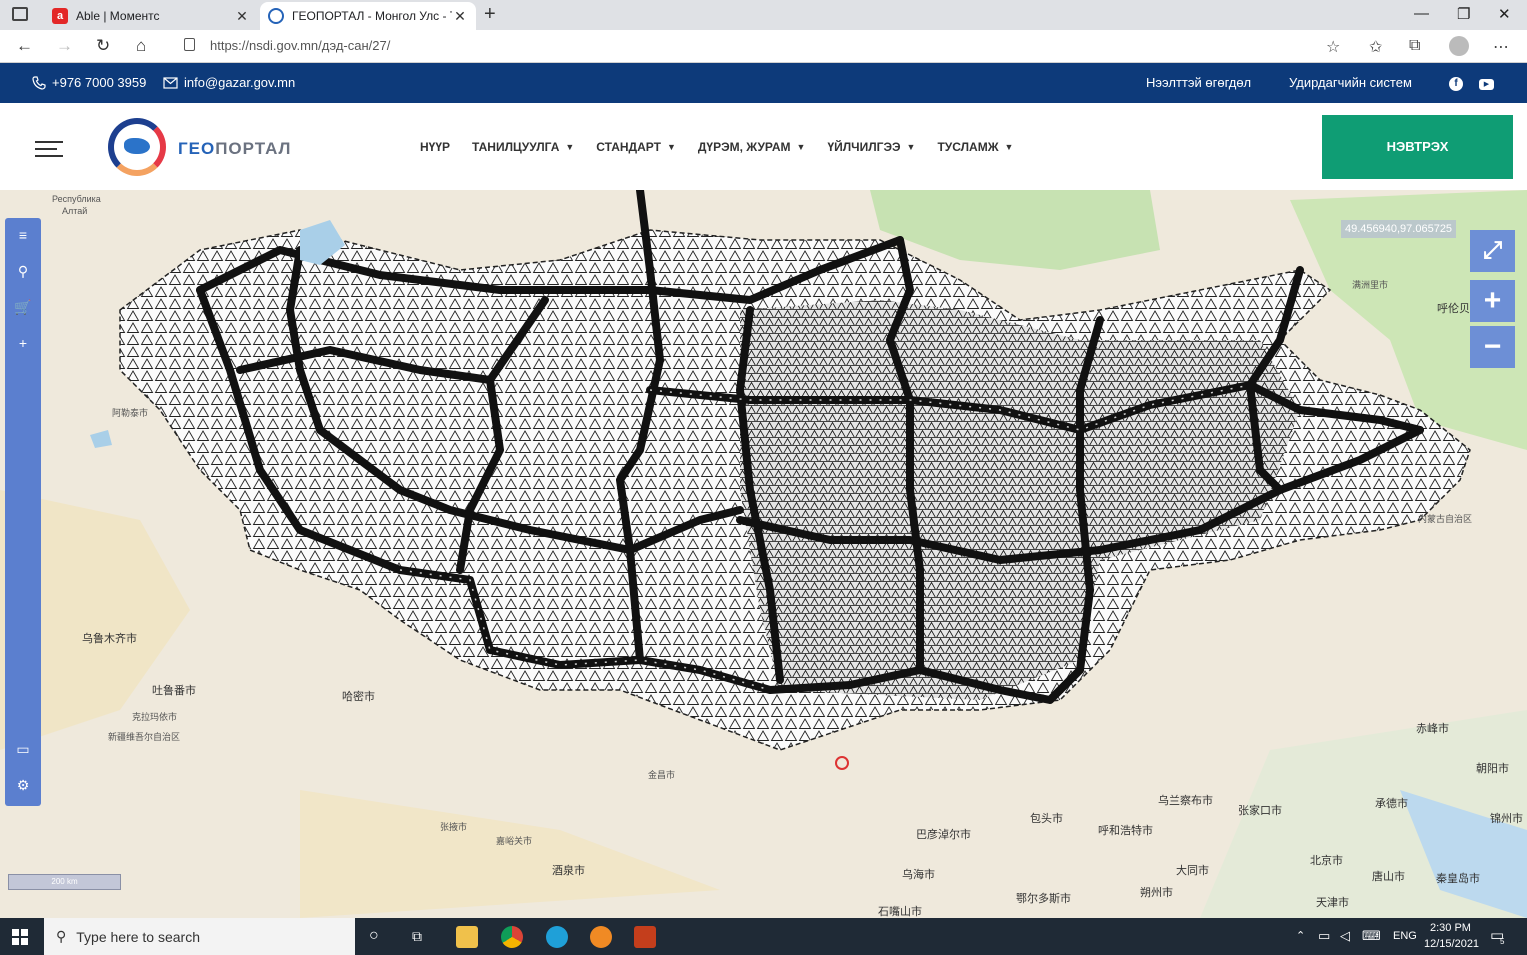 This screenshot has width=1527, height=955. I want to click on map-label: 包头市, so click(1046, 819).